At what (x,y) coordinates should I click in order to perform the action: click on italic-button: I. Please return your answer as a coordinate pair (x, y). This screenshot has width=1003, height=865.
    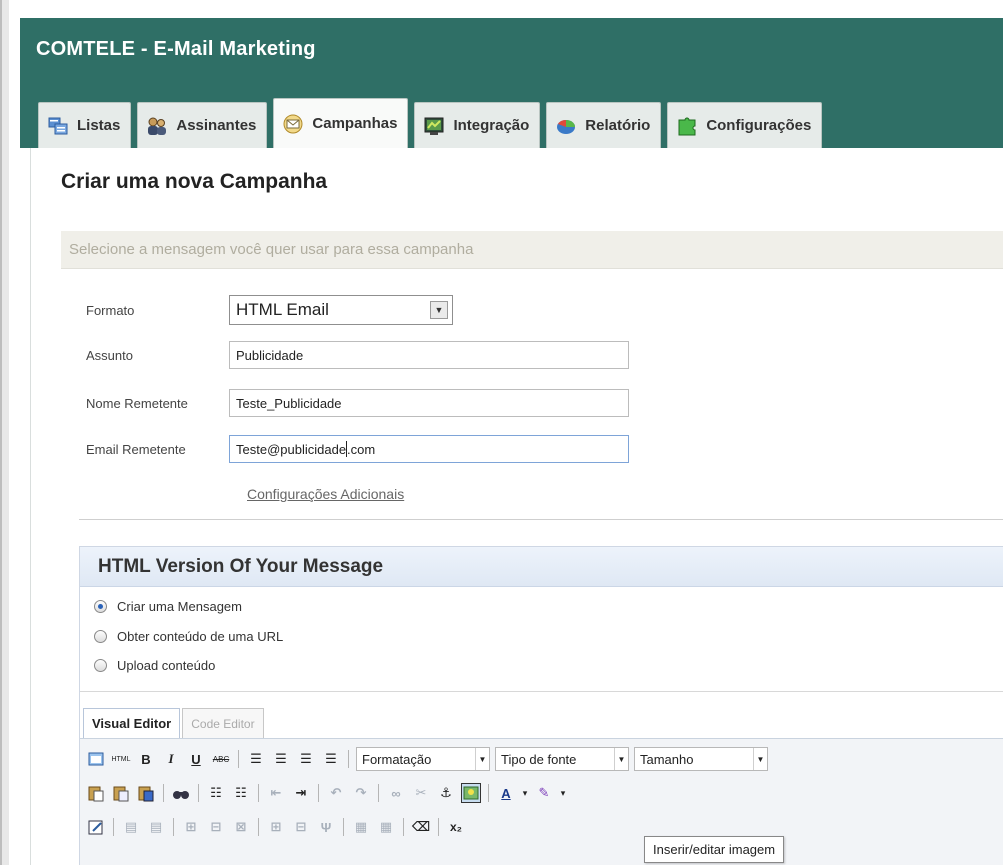
    Looking at the image, I should click on (171, 759).